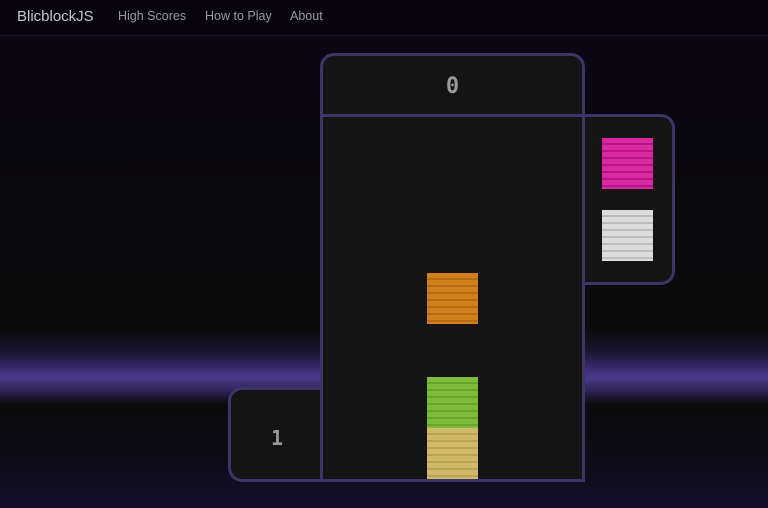 This screenshot has height=508, width=768. What do you see at coordinates (55, 16) in the screenshot?
I see `brand-link: BlicblockJS` at bounding box center [55, 16].